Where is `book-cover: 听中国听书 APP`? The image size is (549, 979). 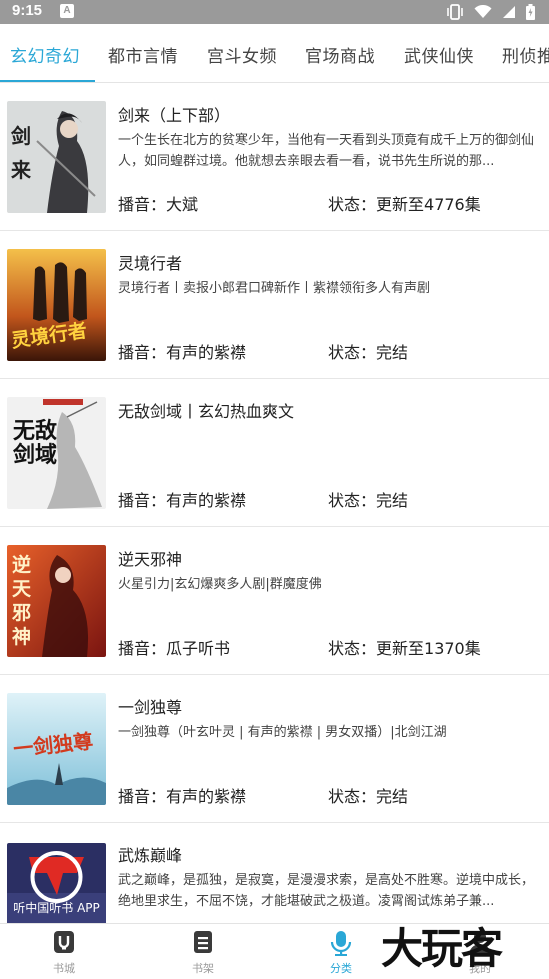 book-cover: 听中国听书 APP is located at coordinates (56, 883).